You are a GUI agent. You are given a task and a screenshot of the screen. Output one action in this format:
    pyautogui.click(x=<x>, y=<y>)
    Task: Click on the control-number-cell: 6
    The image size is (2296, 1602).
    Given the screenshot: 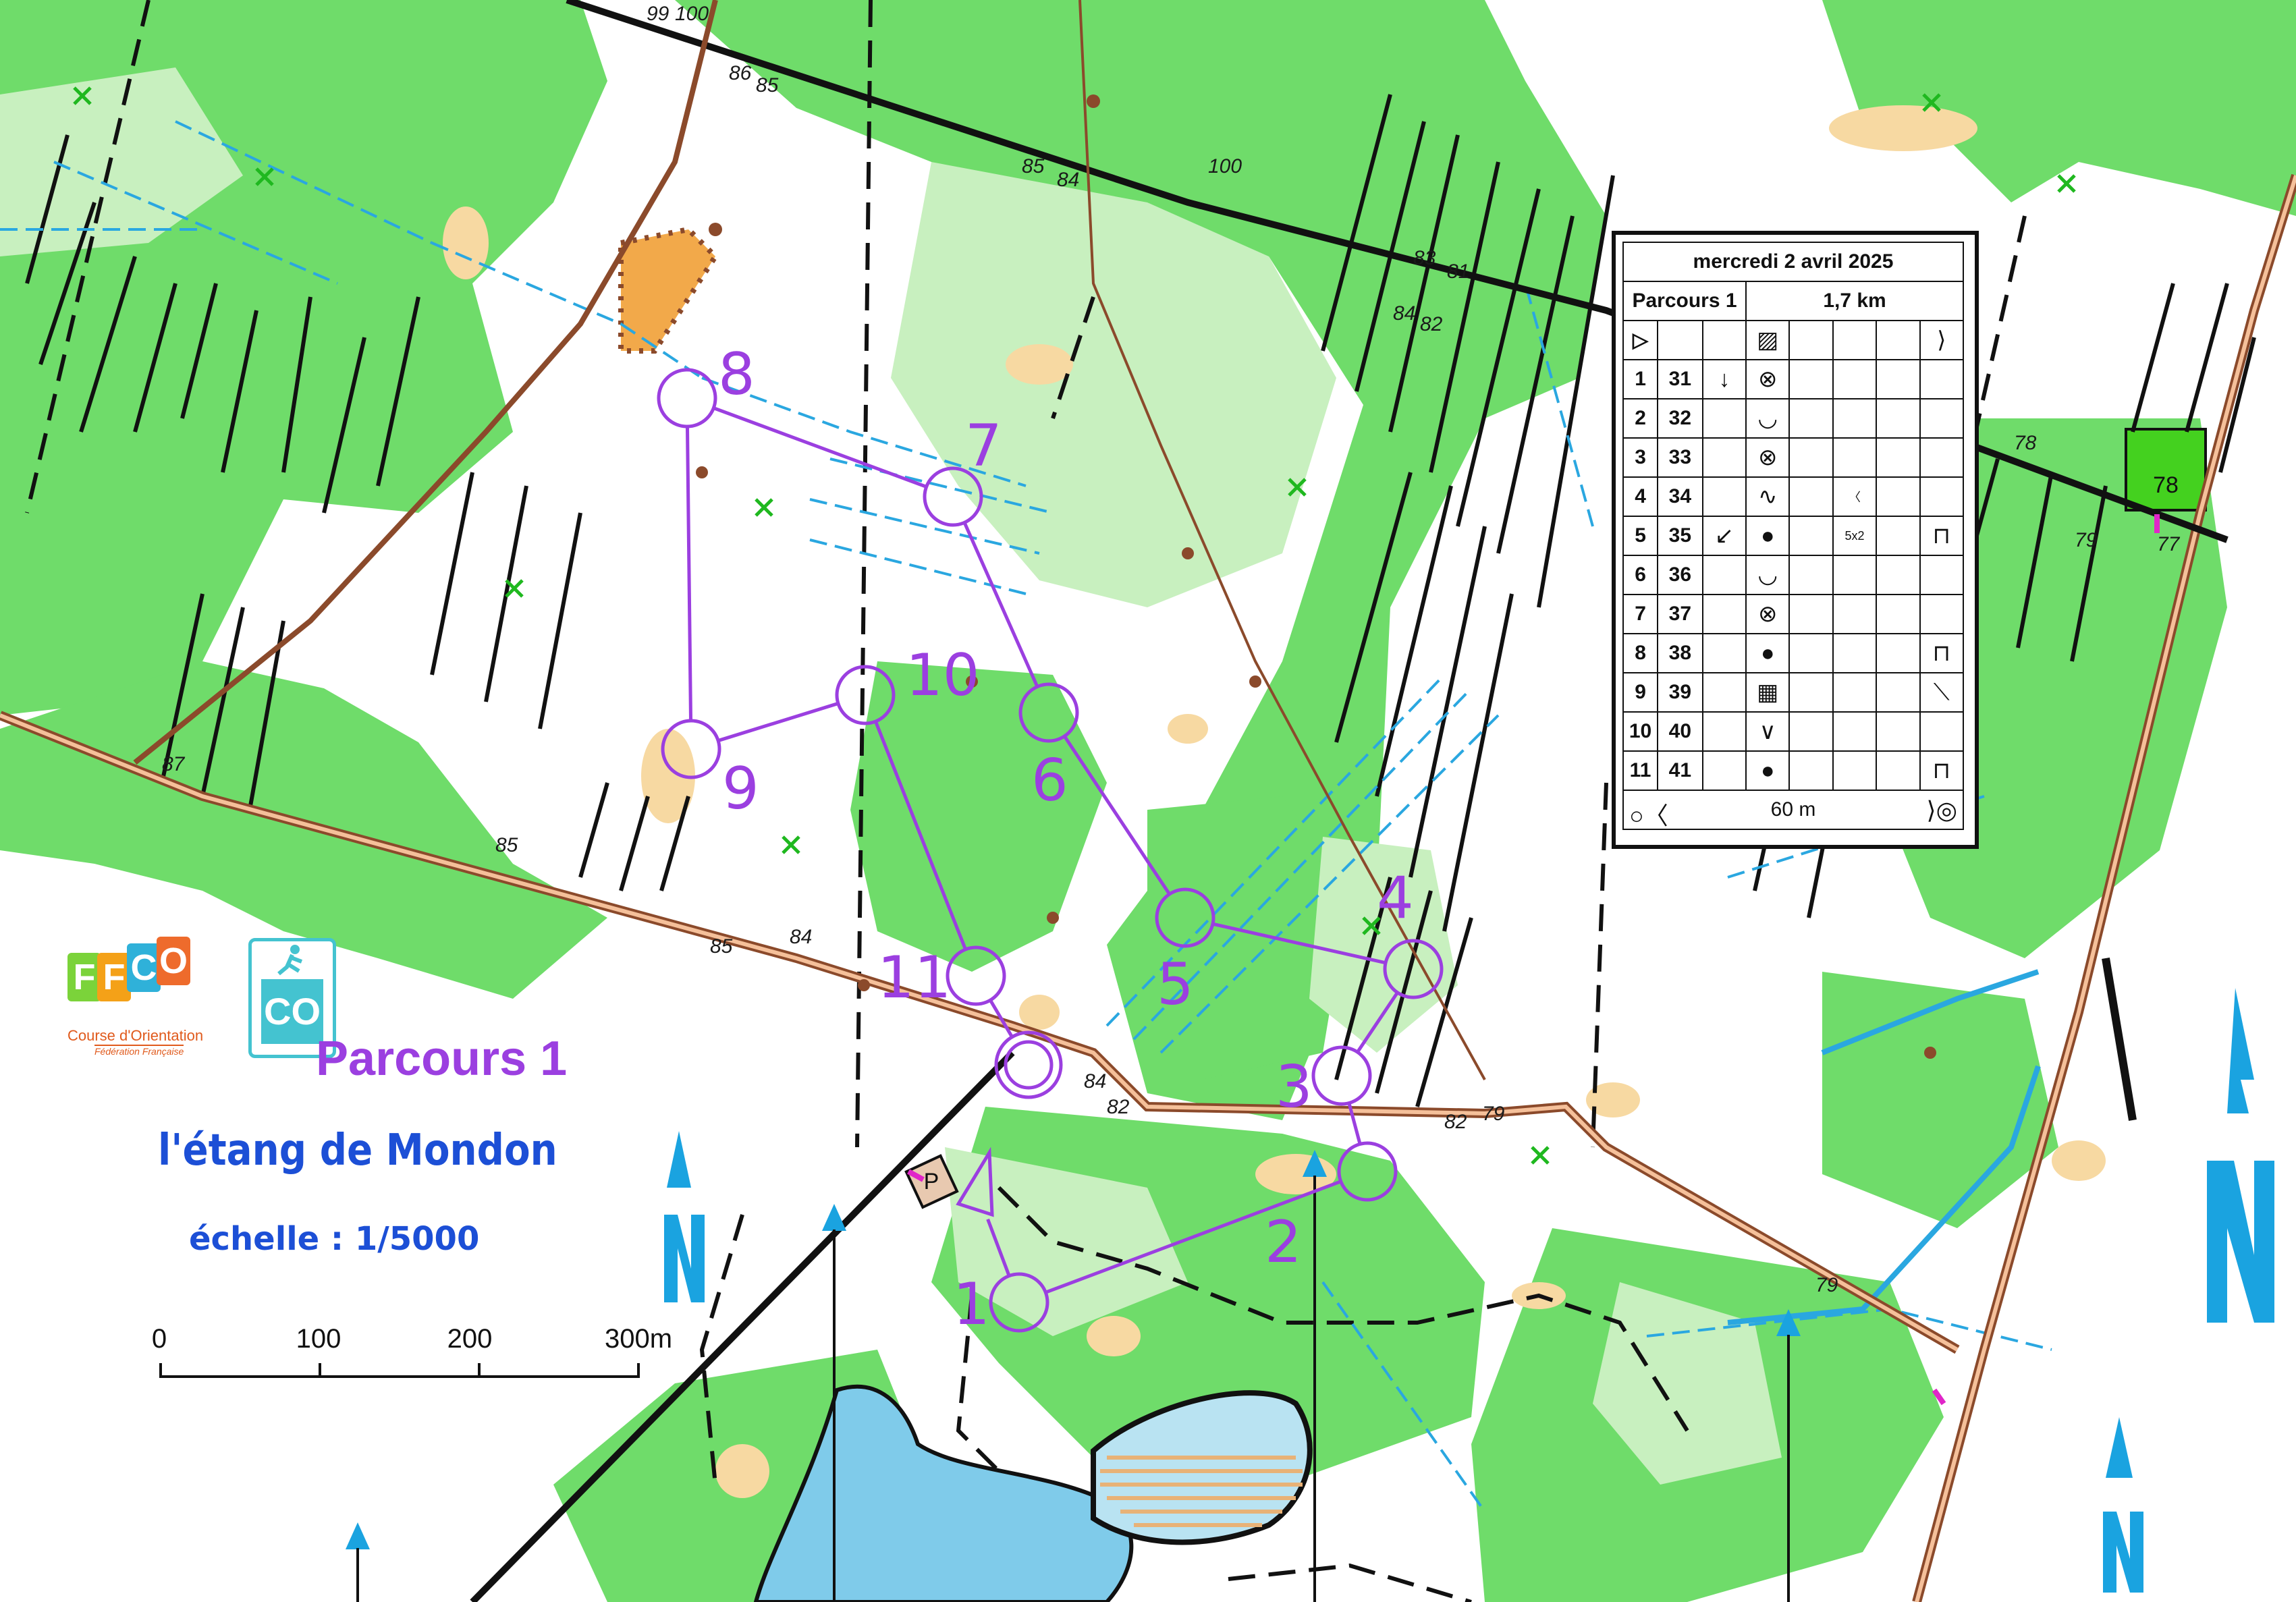 What is the action you would take?
    pyautogui.click(x=1641, y=575)
    